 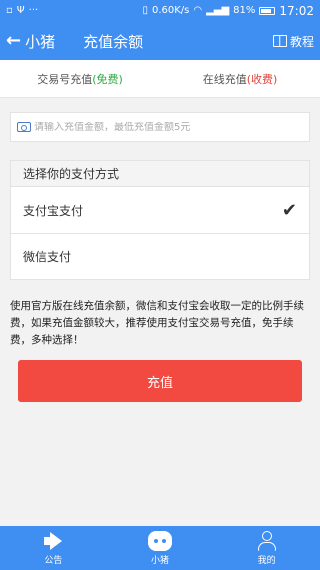 What do you see at coordinates (107, 79) in the screenshot?
I see `tab-tag-free: (免费)` at bounding box center [107, 79].